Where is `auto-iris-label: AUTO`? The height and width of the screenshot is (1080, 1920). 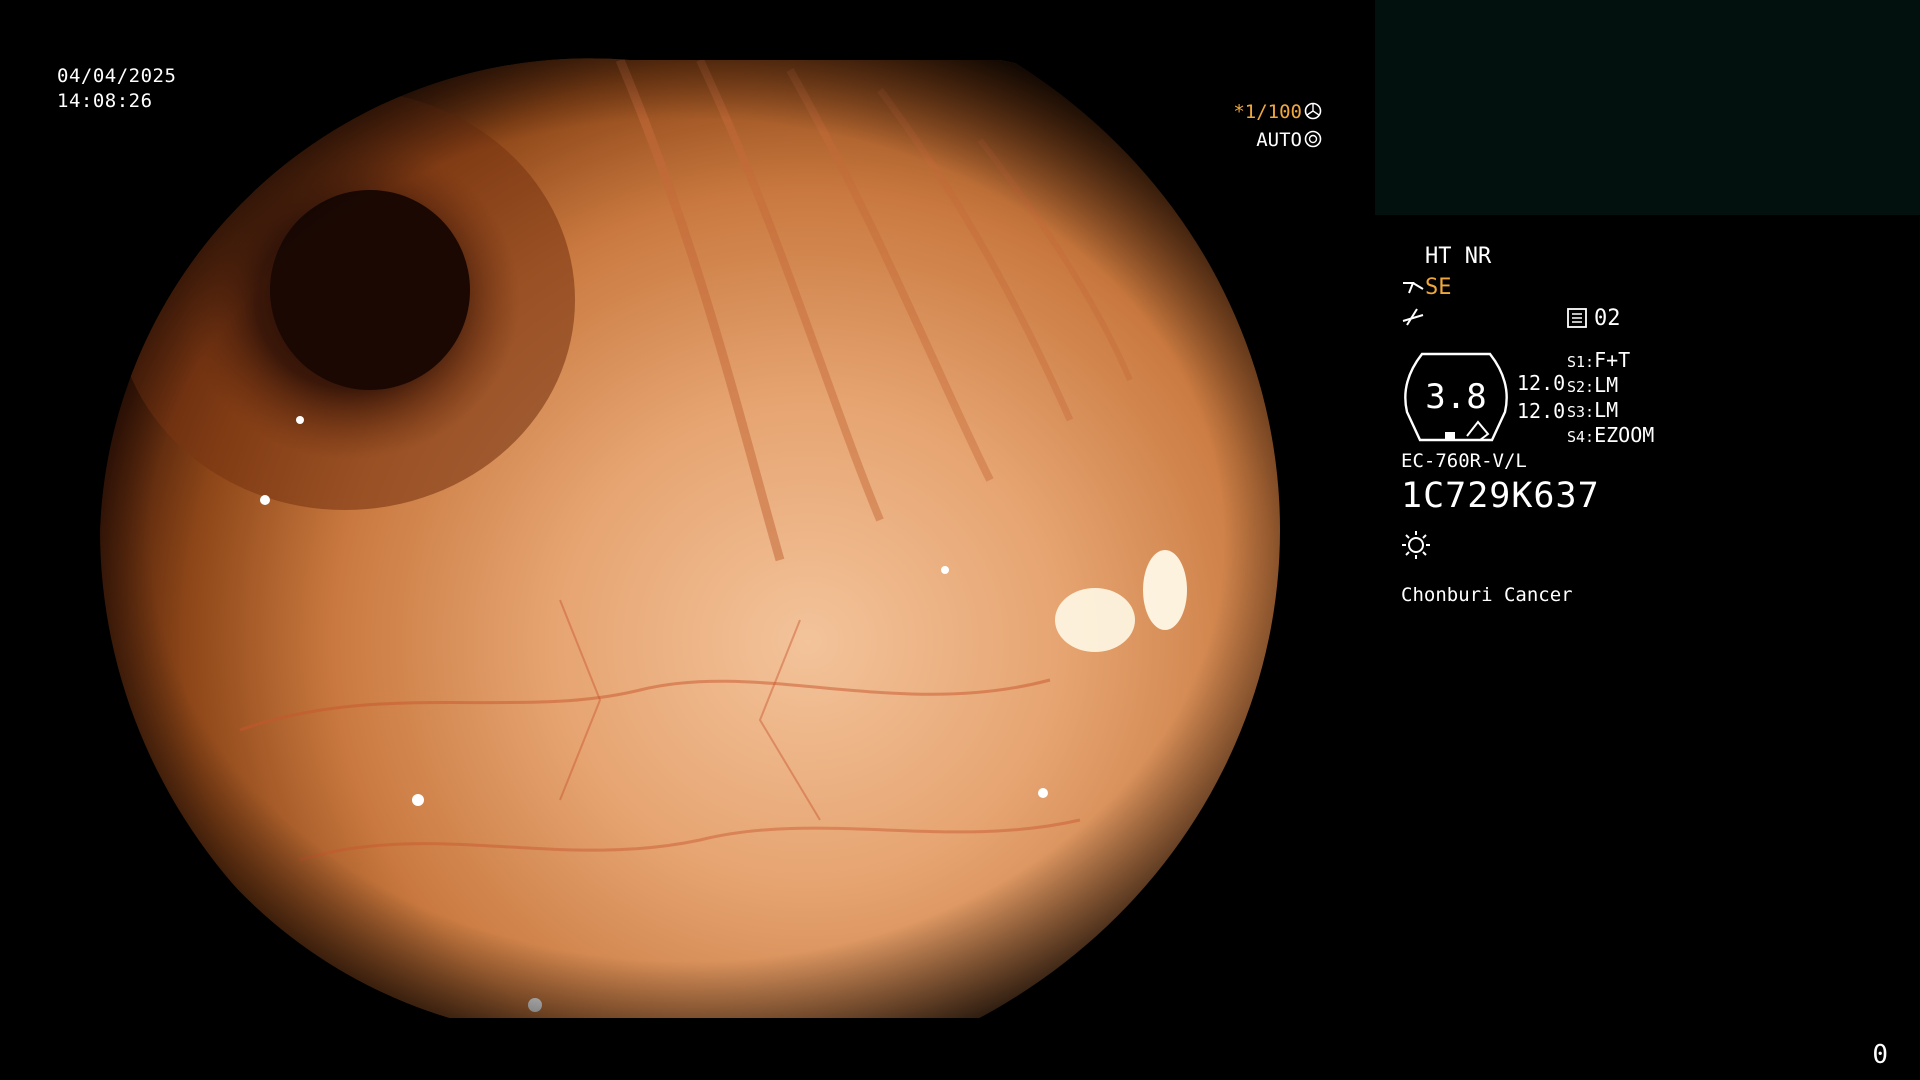 auto-iris-label: AUTO is located at coordinates (1279, 140).